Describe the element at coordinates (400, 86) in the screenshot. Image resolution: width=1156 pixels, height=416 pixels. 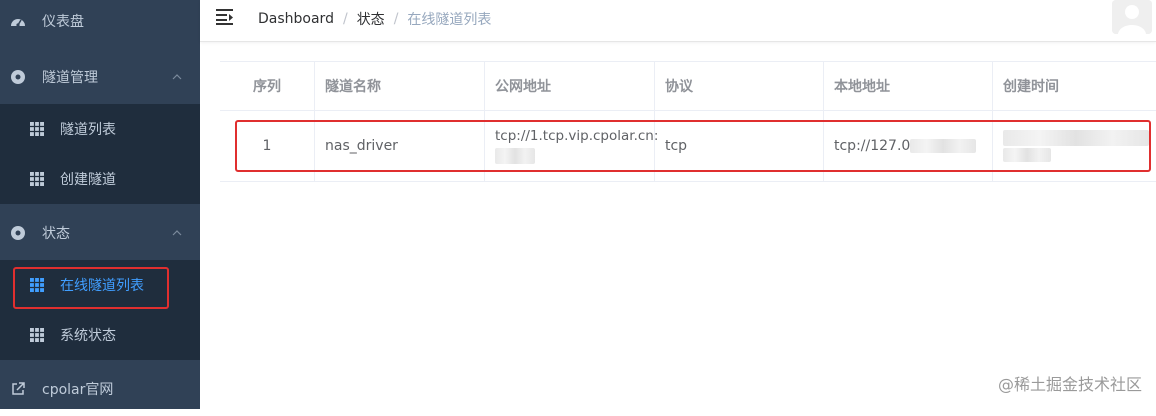
I see `column-header-name: 隧道名称` at that location.